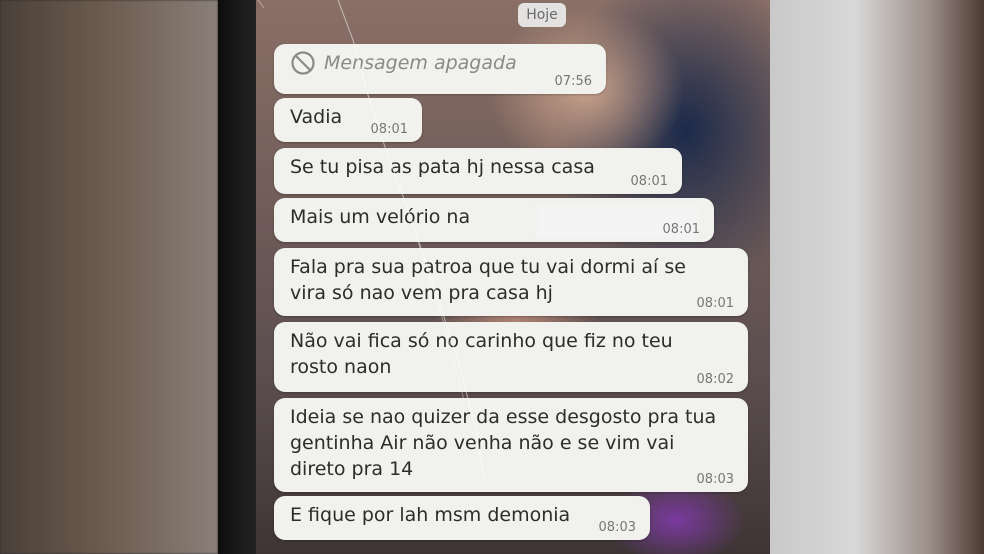  Describe the element at coordinates (542, 15) in the screenshot. I see `date-separator: Hoje` at that location.